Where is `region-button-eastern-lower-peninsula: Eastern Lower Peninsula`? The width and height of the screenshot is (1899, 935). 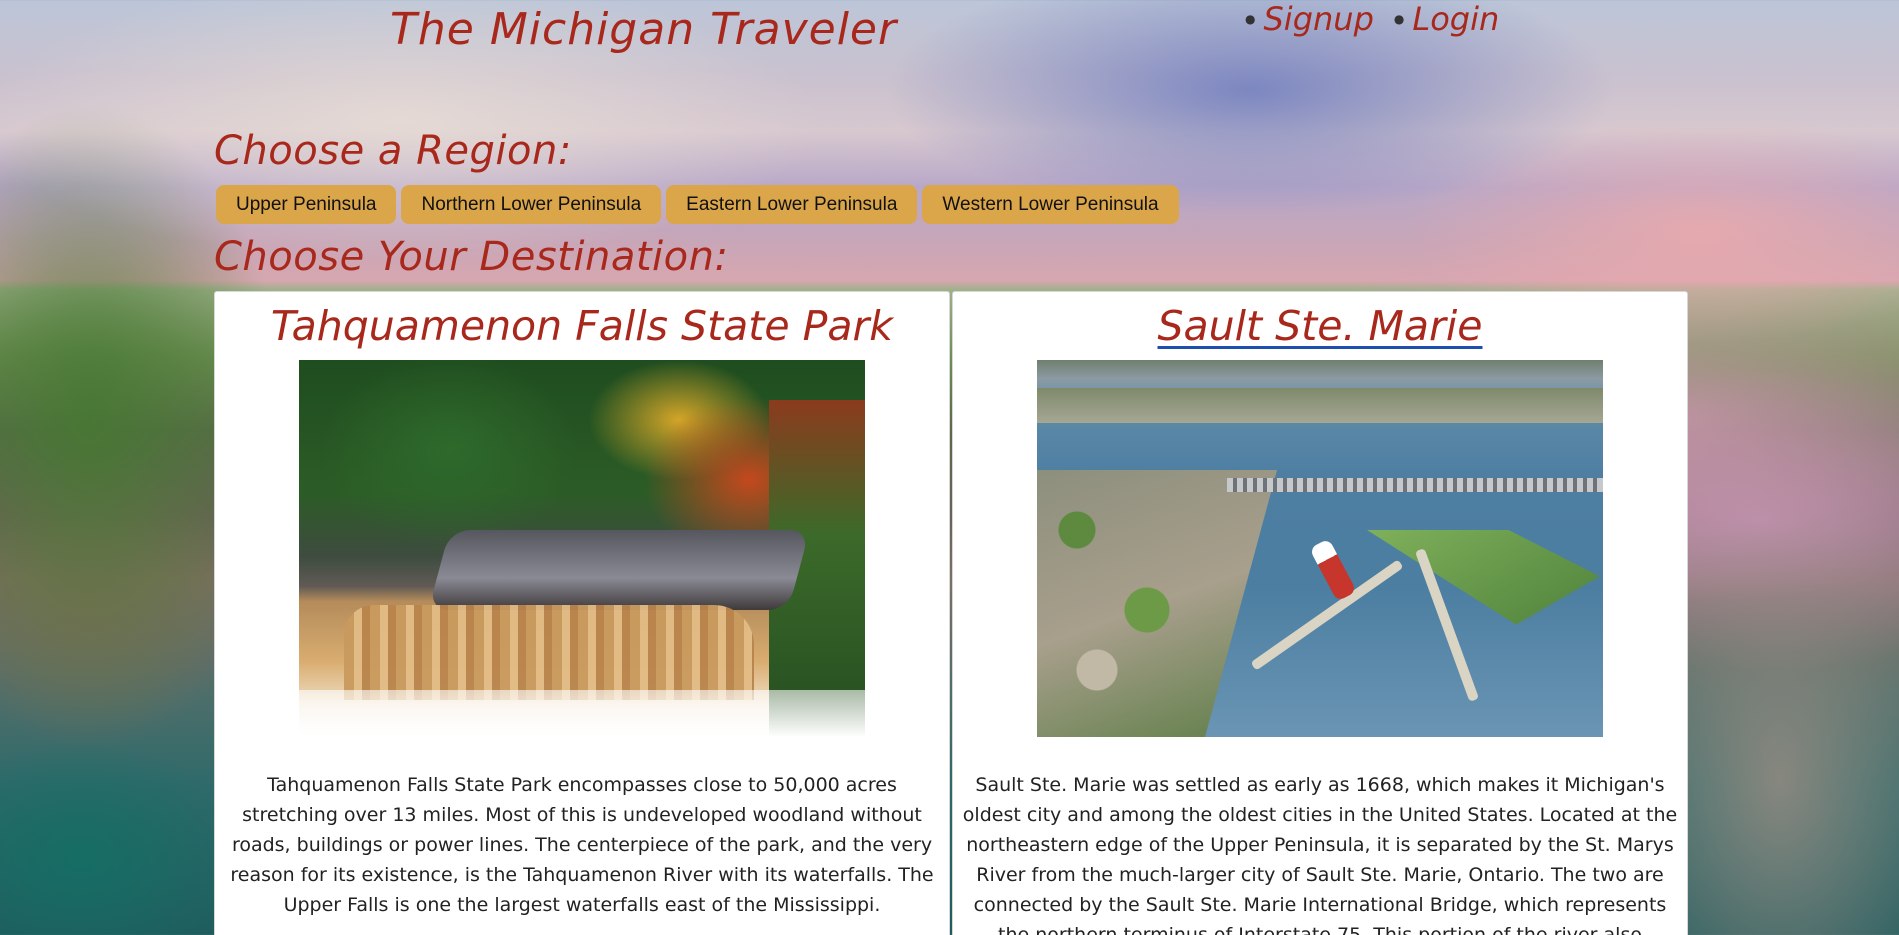
region-button-eastern-lower-peninsula: Eastern Lower Peninsula is located at coordinates (792, 204).